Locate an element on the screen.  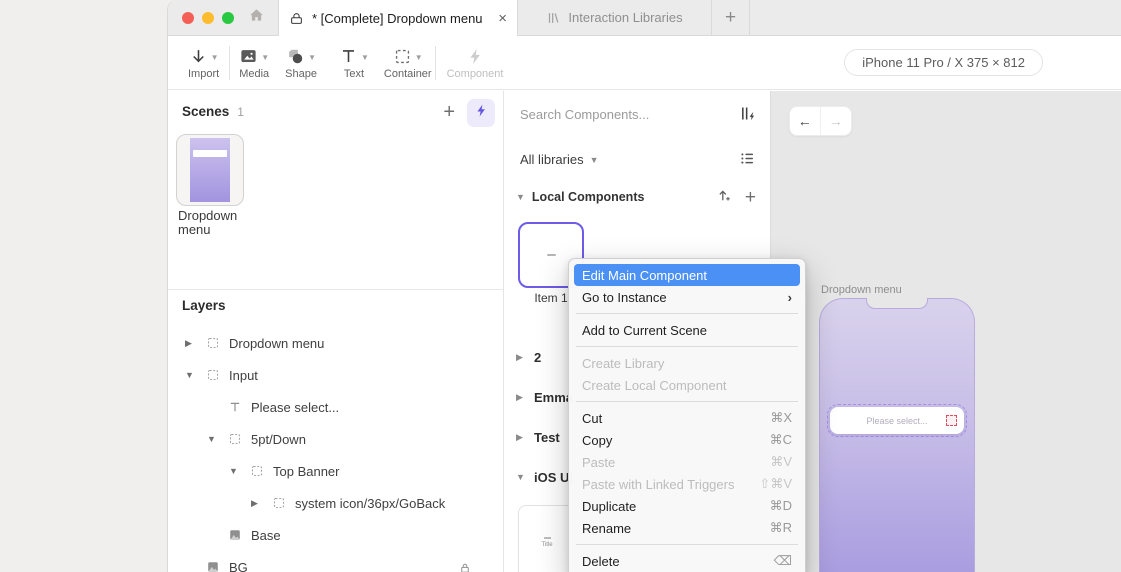
device-preset-button: iPhone 11 Pro / X 375 × 812 is located at coordinates (943, 62).